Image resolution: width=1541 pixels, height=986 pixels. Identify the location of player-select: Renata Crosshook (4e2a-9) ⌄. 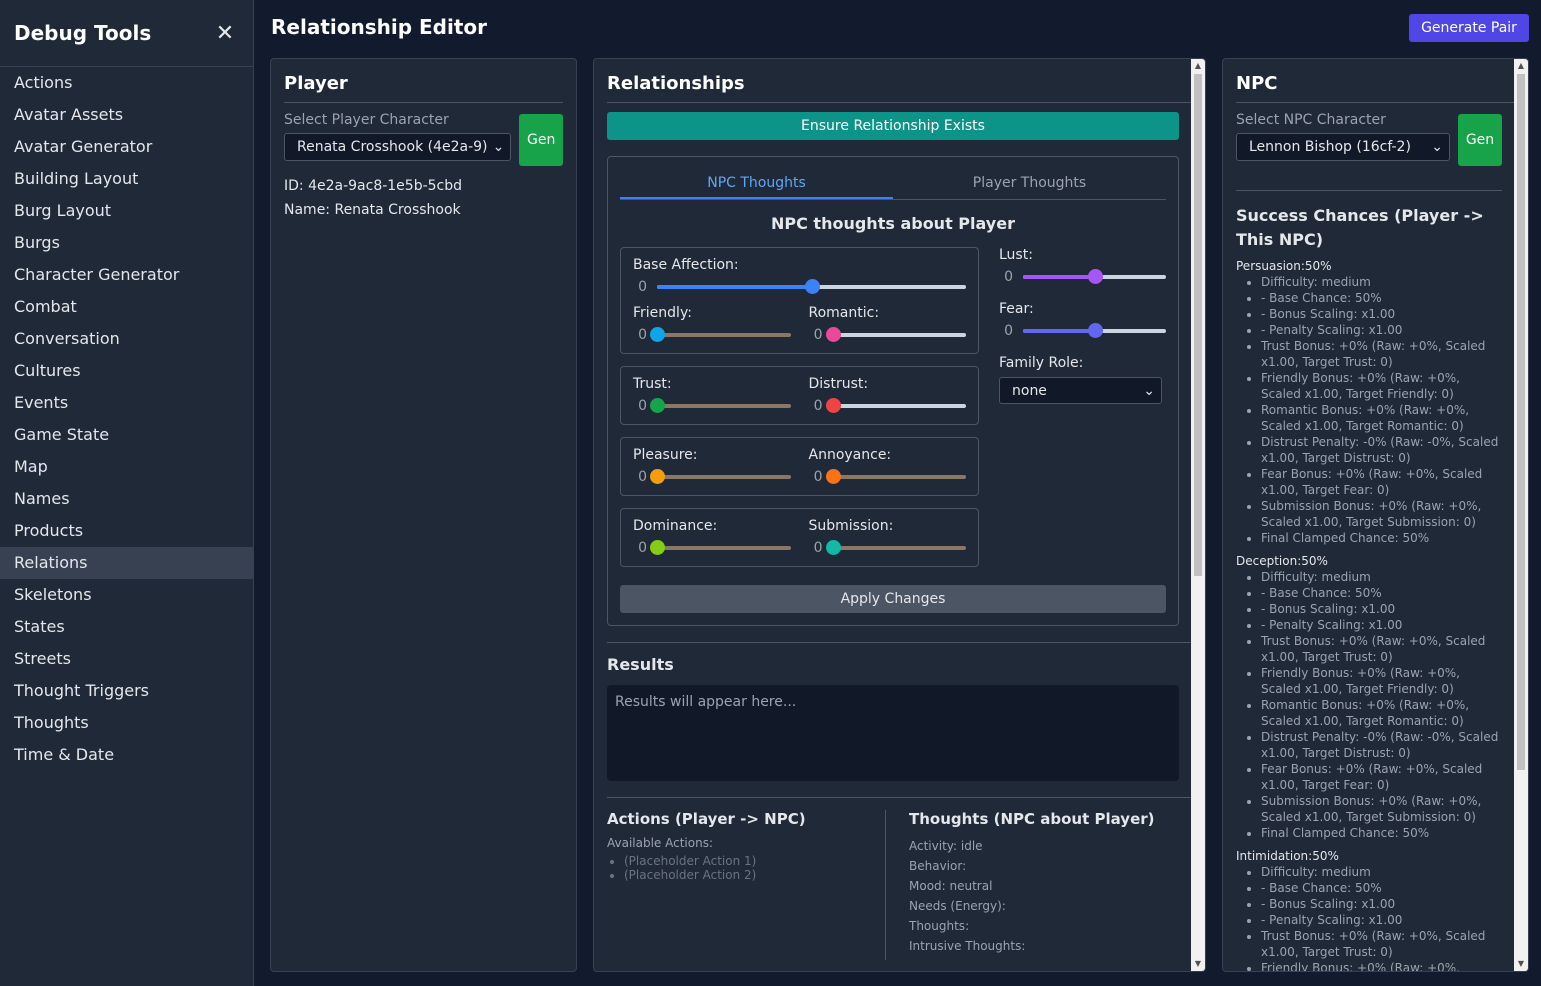
(398, 147).